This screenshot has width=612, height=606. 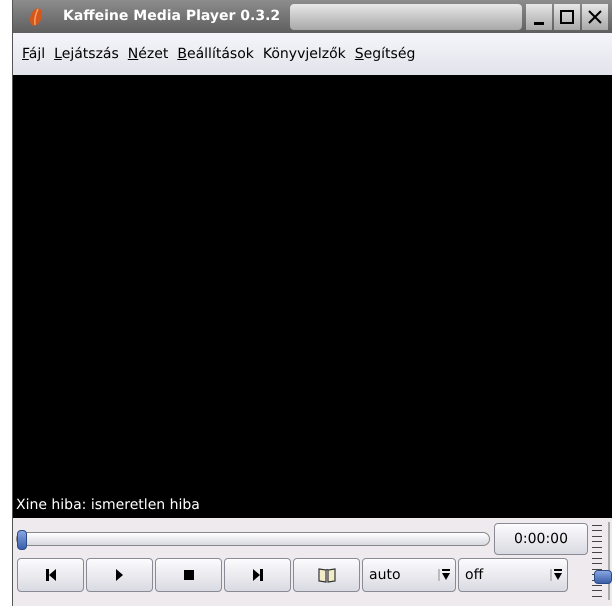 What do you see at coordinates (171, 16) in the screenshot?
I see `window-title: Kaffeine Media Player 0.3.2` at bounding box center [171, 16].